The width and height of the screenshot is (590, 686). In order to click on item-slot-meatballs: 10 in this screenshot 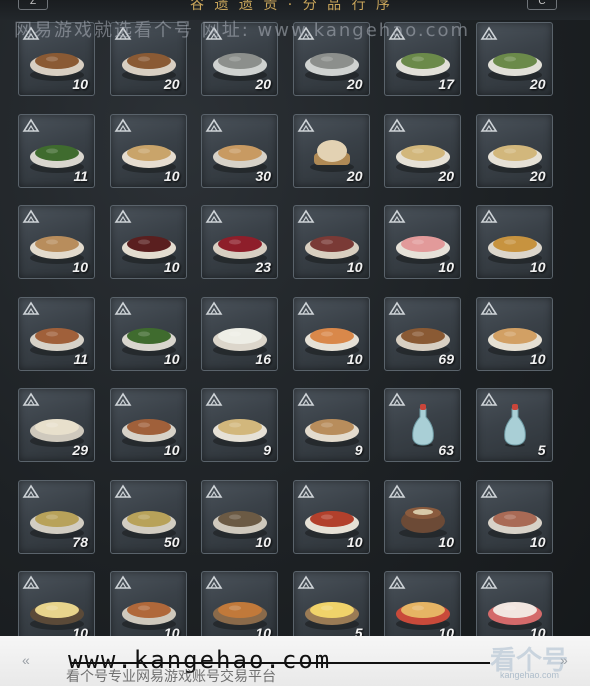, I will do `click(148, 608)`.